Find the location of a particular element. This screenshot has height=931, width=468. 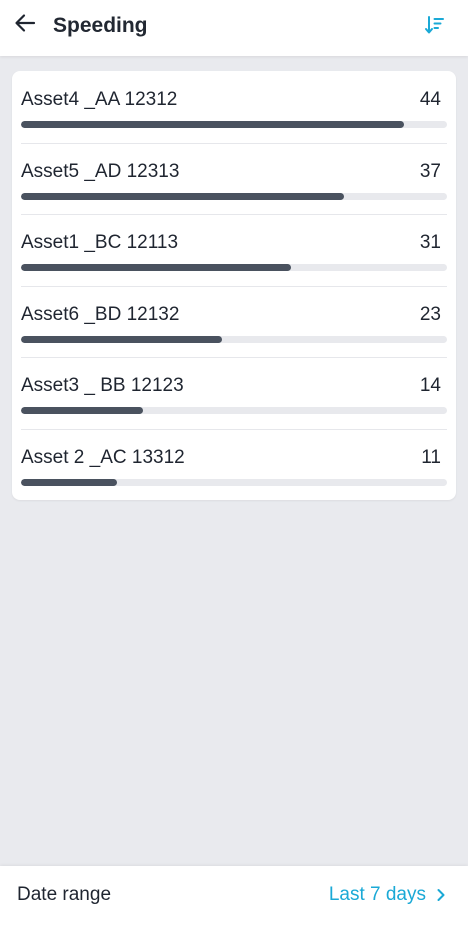

asset-count: 37 is located at coordinates (430, 171).